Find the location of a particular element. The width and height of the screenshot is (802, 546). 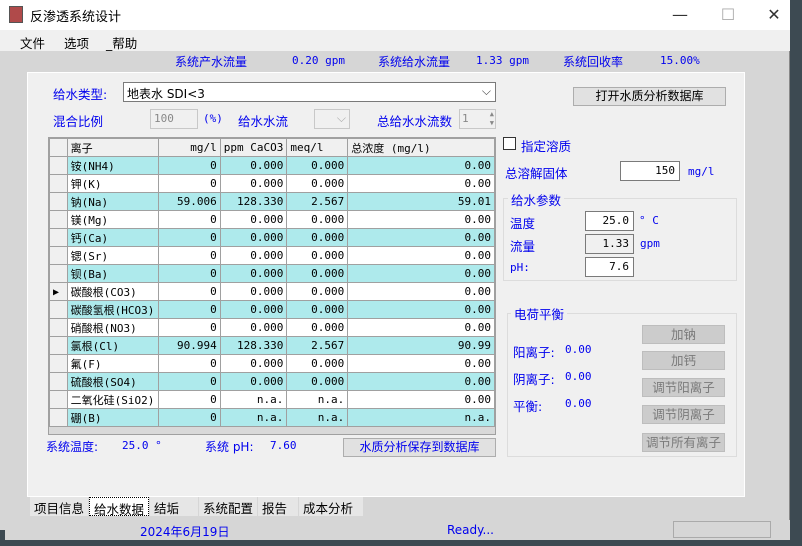

tab-cost-analysis: 成本分析 is located at coordinates (331, 506).